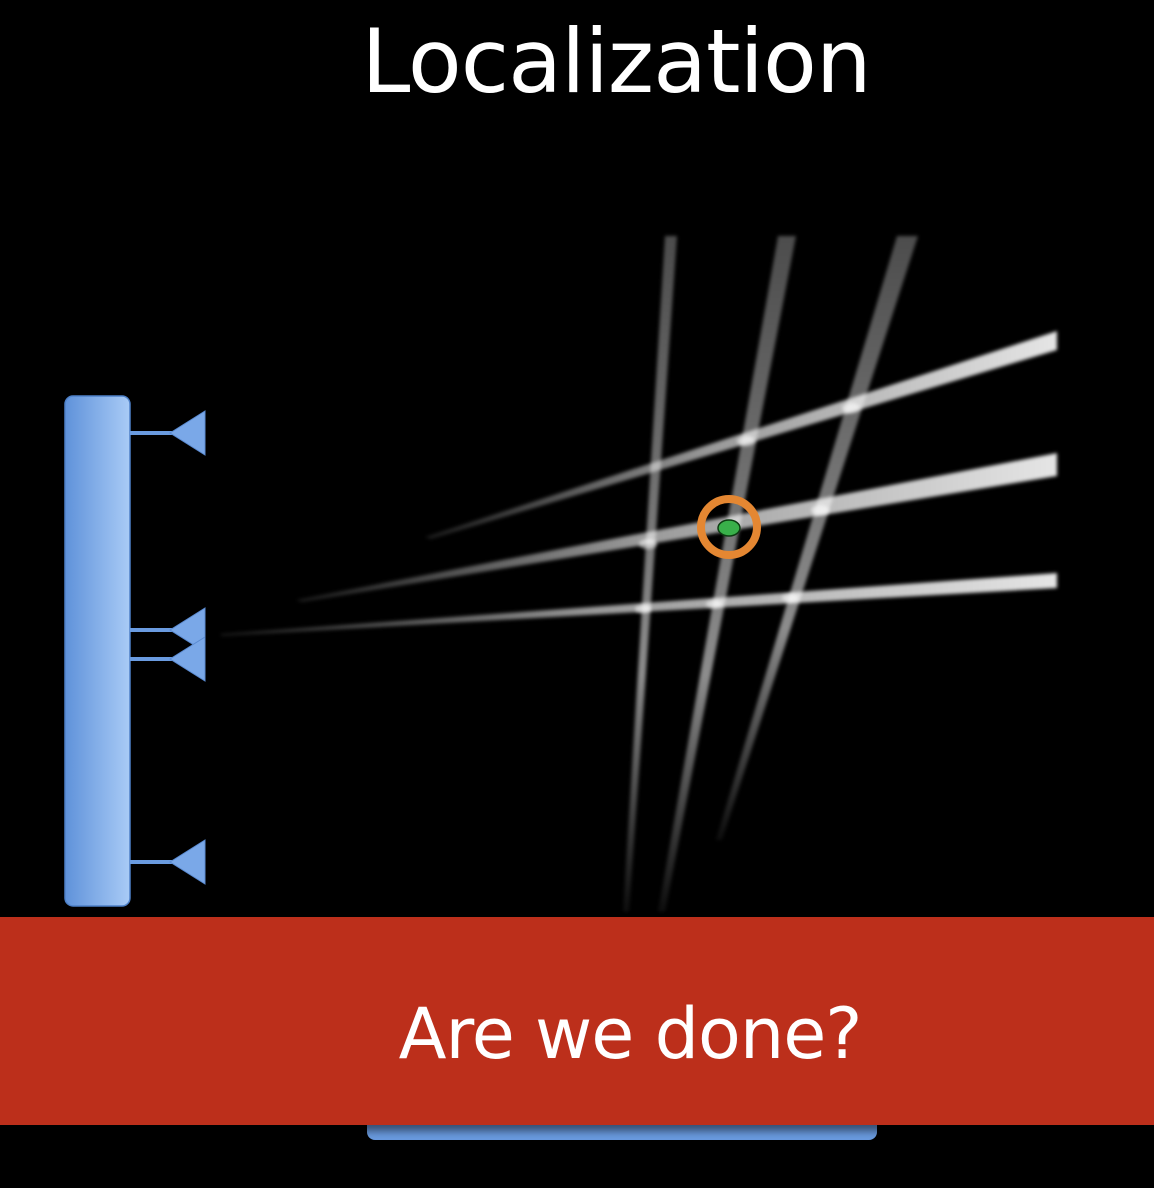  Describe the element at coordinates (97, 651) in the screenshot. I see `sensor-array-bar` at that location.